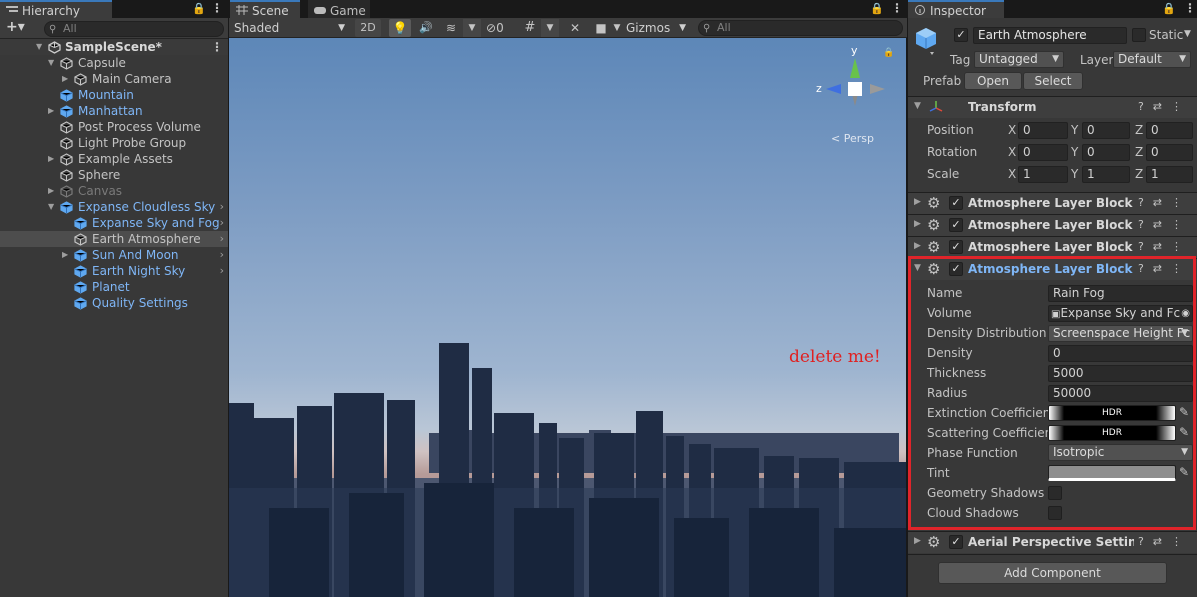 Image resolution: width=1197 pixels, height=597 pixels. What do you see at coordinates (1019, 59) in the screenshot?
I see `tag-dropdown: Untagged ▼` at bounding box center [1019, 59].